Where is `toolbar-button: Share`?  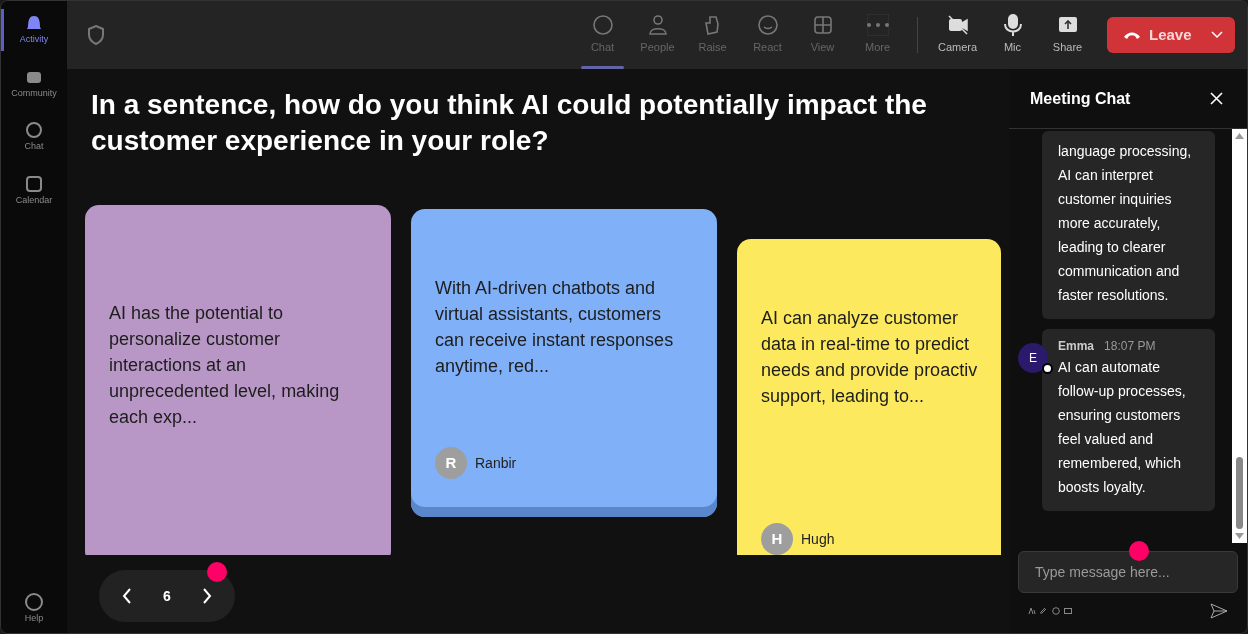 toolbar-button: Share is located at coordinates (1067, 35).